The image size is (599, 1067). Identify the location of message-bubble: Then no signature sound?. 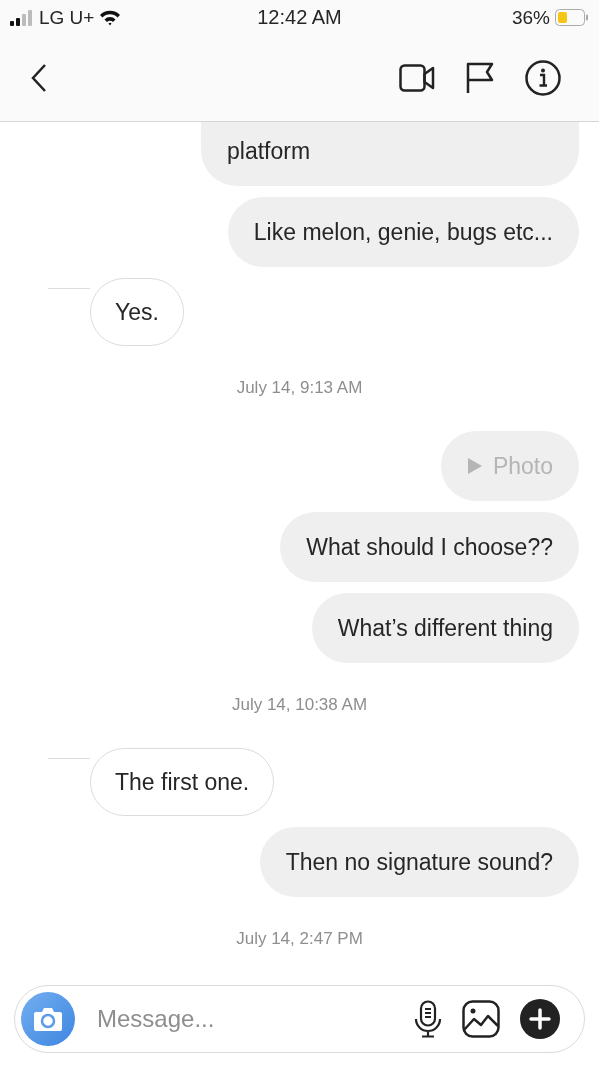
(419, 862).